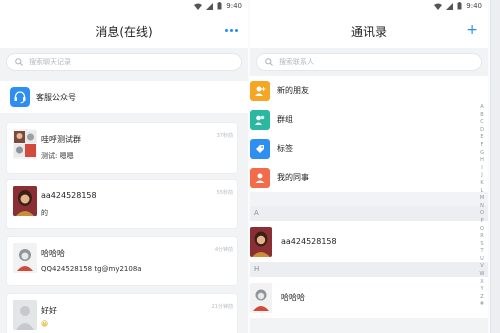 The height and width of the screenshot is (333, 500). What do you see at coordinates (69, 195) in the screenshot?
I see `conversation-title: aa424528158` at bounding box center [69, 195].